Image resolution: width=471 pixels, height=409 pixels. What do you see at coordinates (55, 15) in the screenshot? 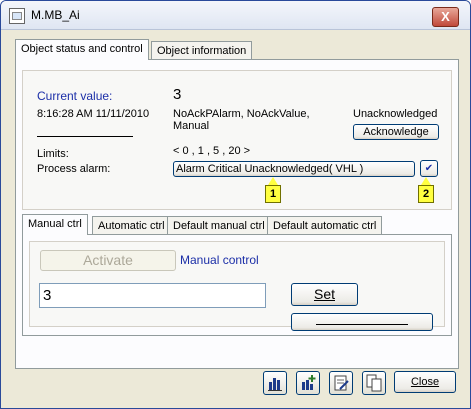
I see `window-title: M.MB_Ai` at bounding box center [55, 15].